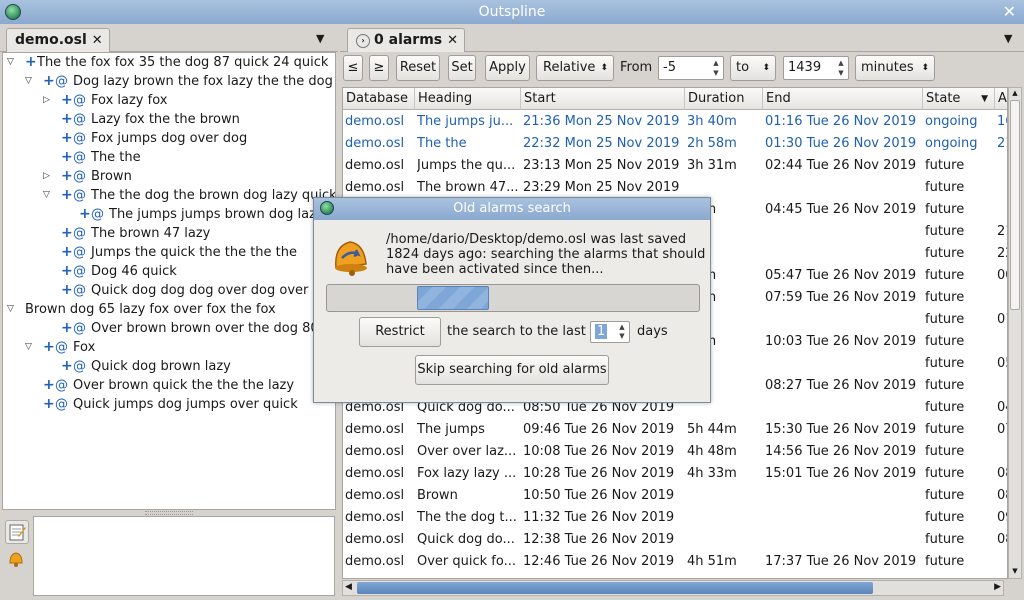 This screenshot has width=1024, height=600. I want to click on previous-button: ≤, so click(353, 68).